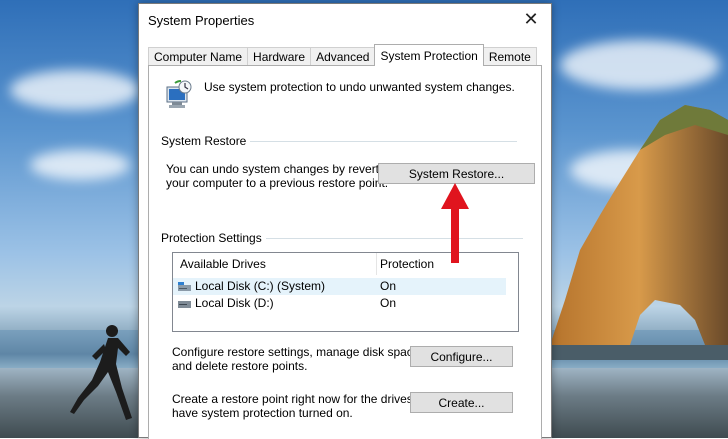 This screenshot has height=439, width=728. I want to click on drive-row-d: Local Disk (D:) On, so click(340, 303).